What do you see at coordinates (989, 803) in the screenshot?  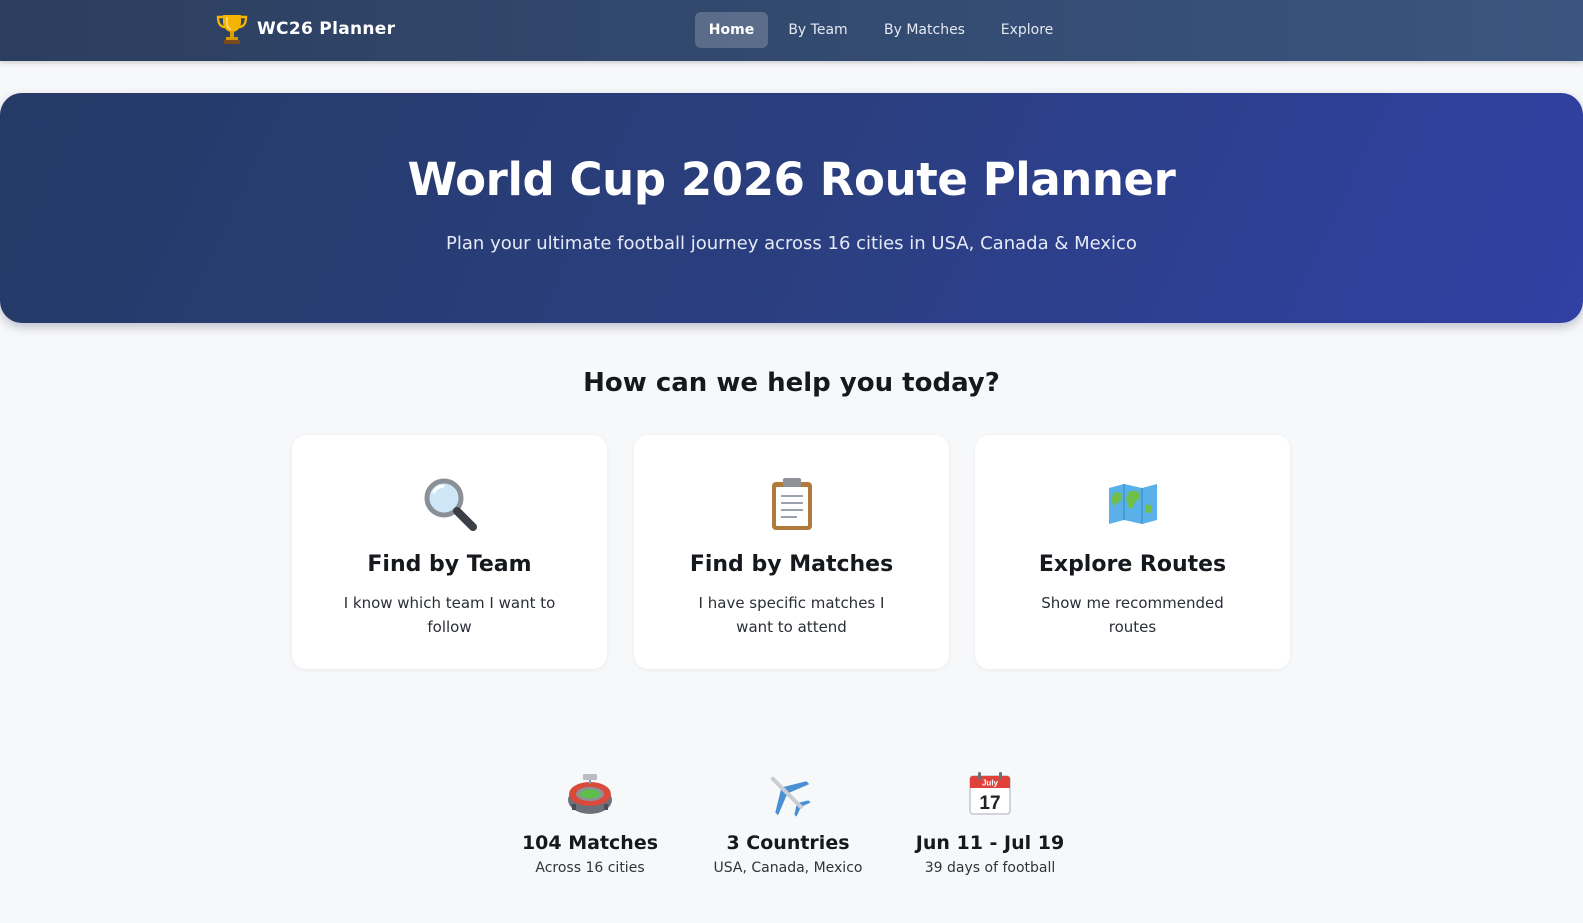 I see `calendar-day-text: 17` at bounding box center [989, 803].